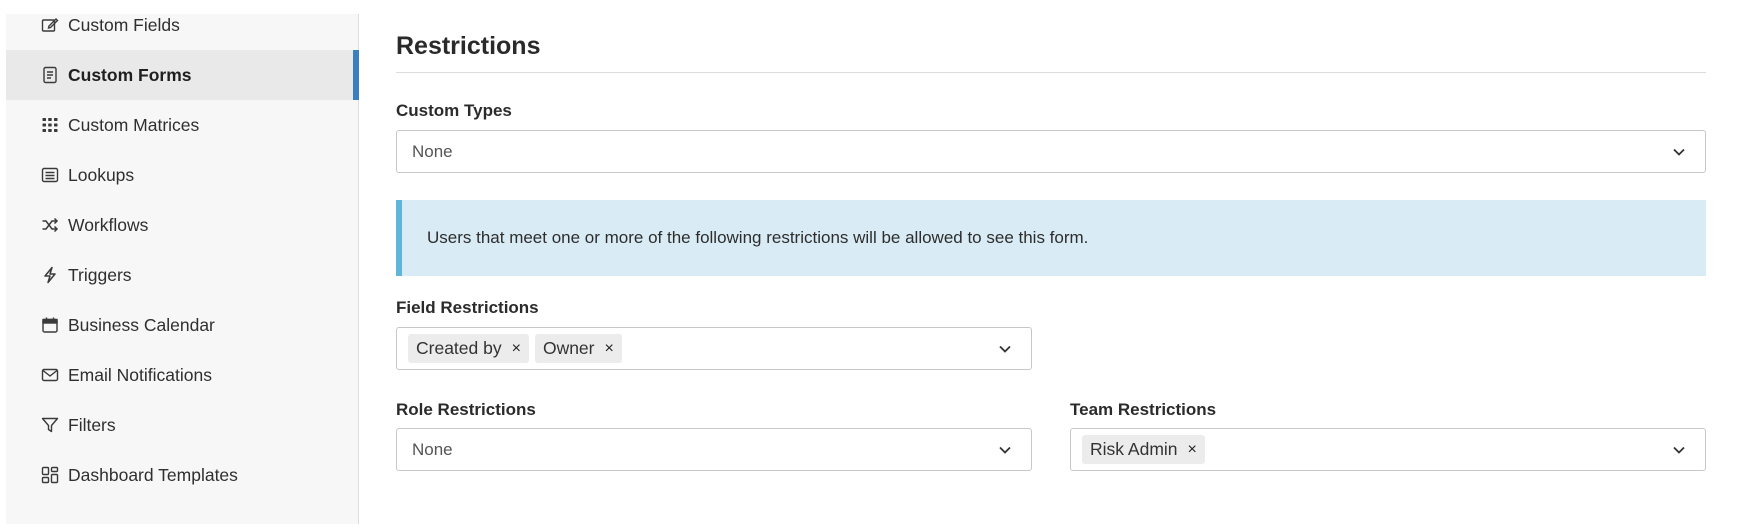 Image resolution: width=1758 pixels, height=530 pixels. I want to click on form-icon, so click(50, 75).